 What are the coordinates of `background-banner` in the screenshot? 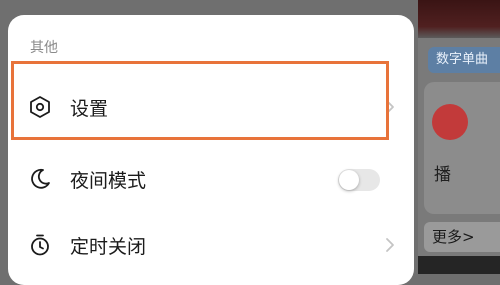 It's located at (459, 19).